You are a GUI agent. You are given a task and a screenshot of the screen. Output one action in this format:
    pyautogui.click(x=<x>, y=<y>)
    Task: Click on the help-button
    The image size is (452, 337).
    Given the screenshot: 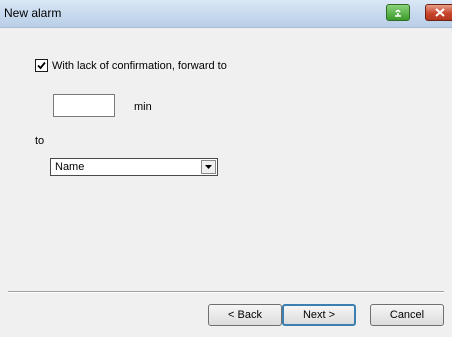 What is the action you would take?
    pyautogui.click(x=398, y=12)
    